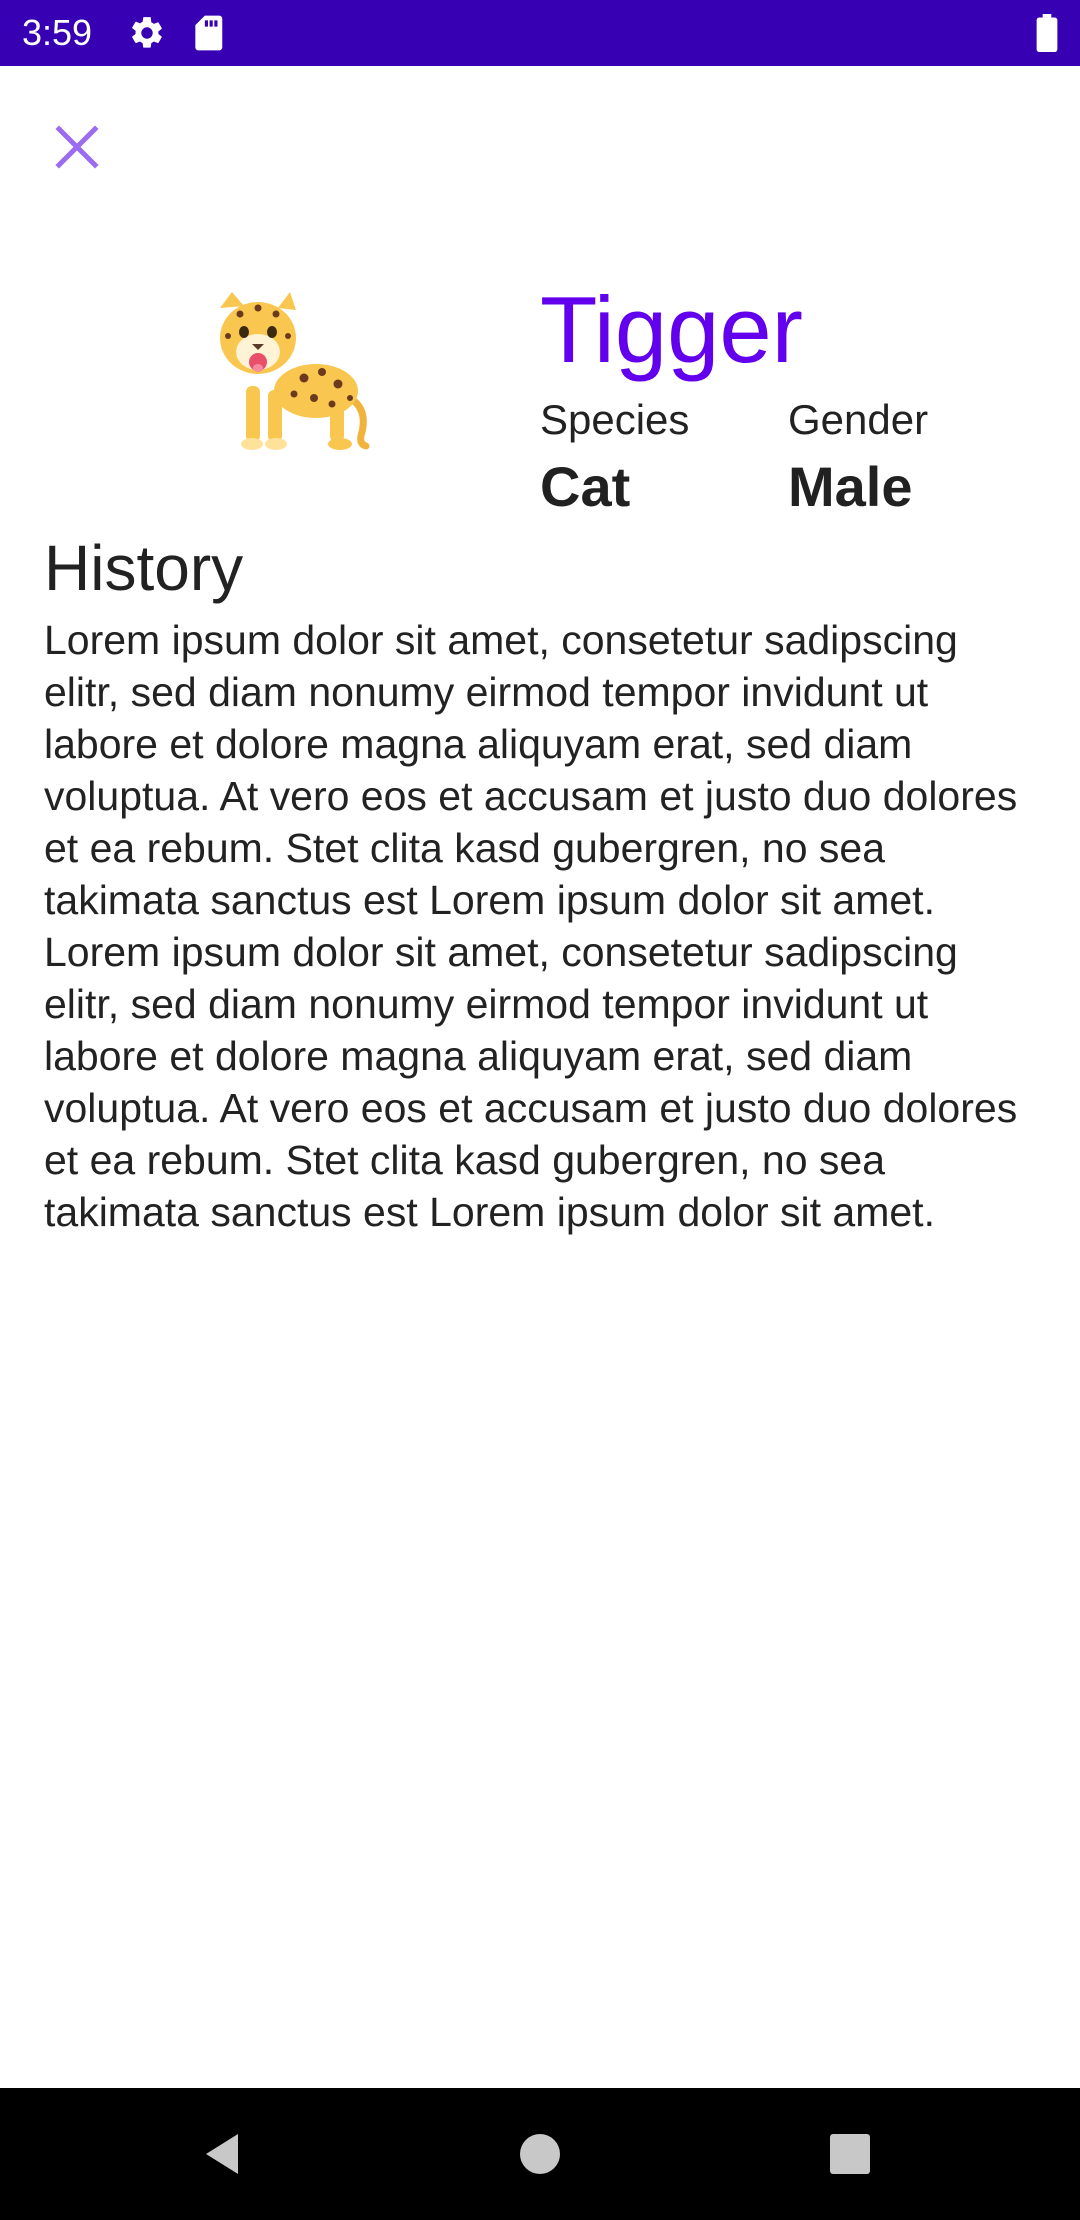 The width and height of the screenshot is (1080, 2220). What do you see at coordinates (226, 2154) in the screenshot?
I see `back-icon` at bounding box center [226, 2154].